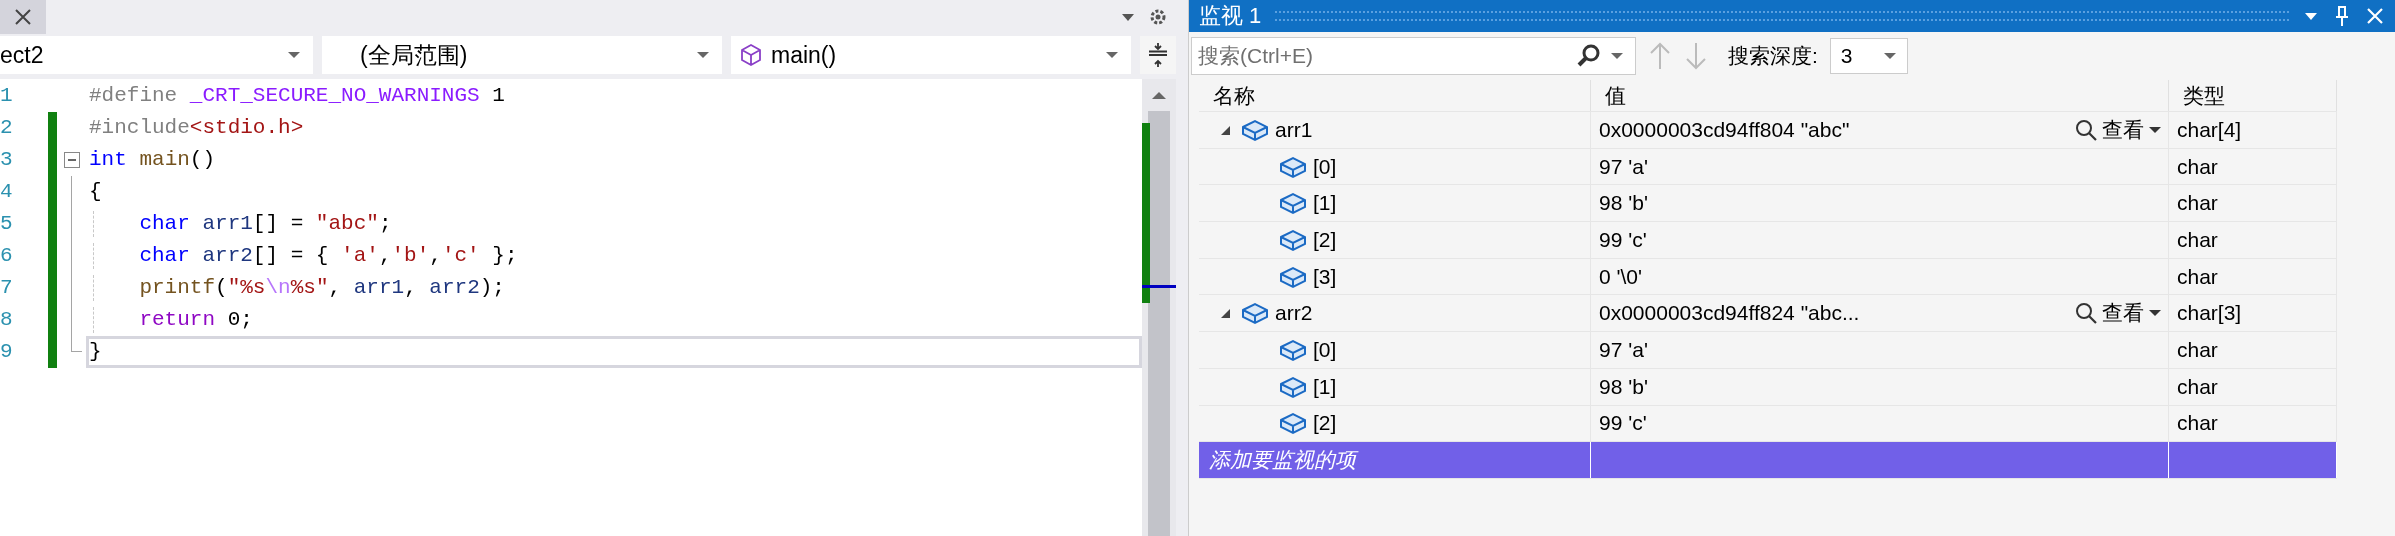  Describe the element at coordinates (1158, 17) in the screenshot. I see `settings-icon` at that location.